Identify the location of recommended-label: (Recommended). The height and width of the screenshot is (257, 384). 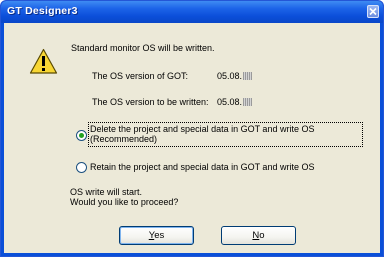
(124, 139).